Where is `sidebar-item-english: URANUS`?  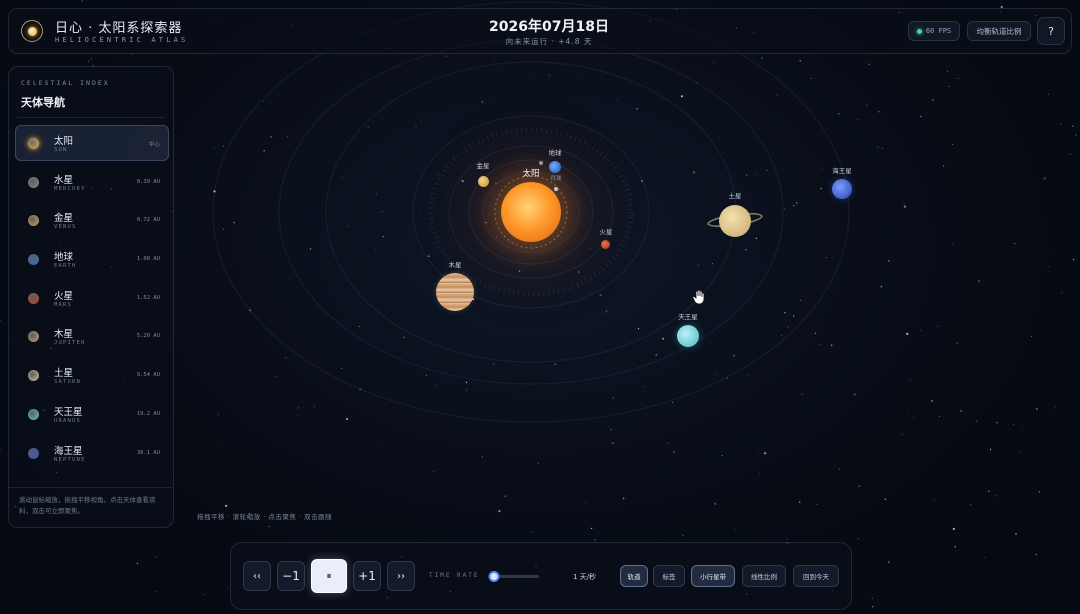
sidebar-item-english: URANUS is located at coordinates (68, 420).